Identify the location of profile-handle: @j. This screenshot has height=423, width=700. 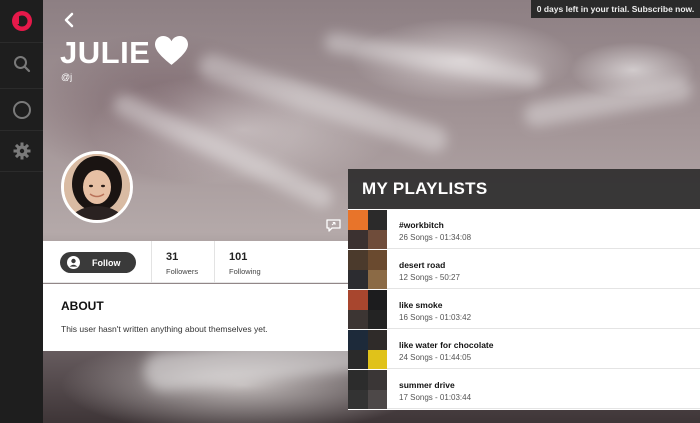
(67, 77).